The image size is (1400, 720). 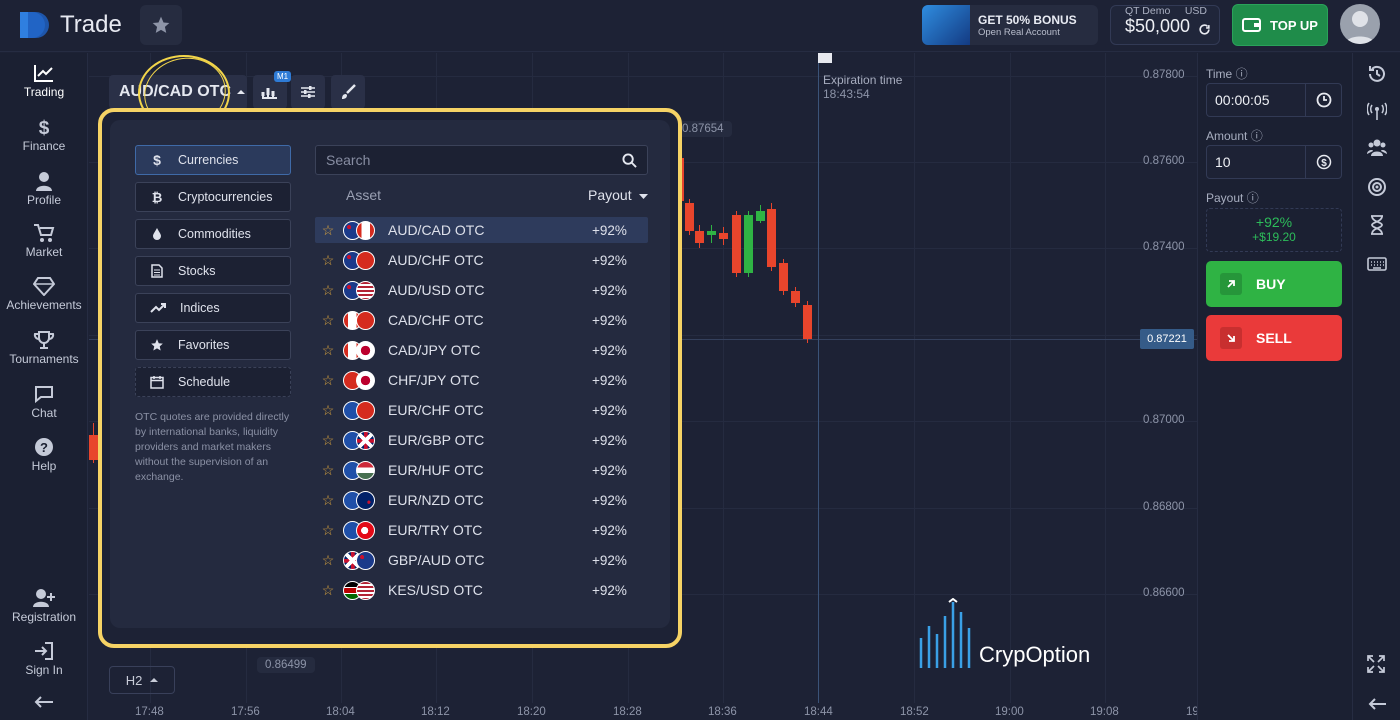 I want to click on asset-name: EUR/CHF OTC, so click(x=436, y=410).